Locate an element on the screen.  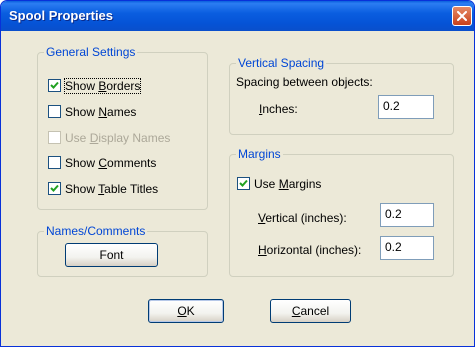
close-icon is located at coordinates (462, 16).